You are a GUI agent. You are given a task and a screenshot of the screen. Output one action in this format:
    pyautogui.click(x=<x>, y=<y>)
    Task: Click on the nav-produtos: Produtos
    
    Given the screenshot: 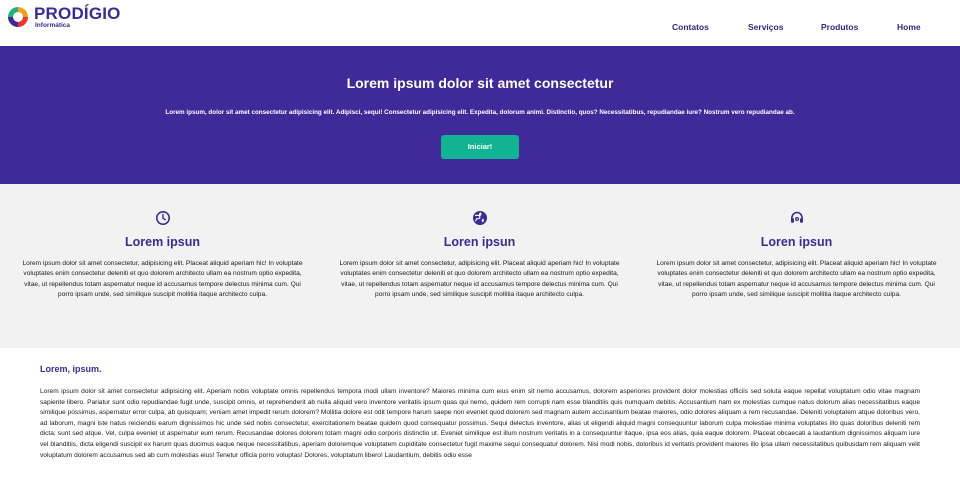 What is the action you would take?
    pyautogui.click(x=839, y=27)
    